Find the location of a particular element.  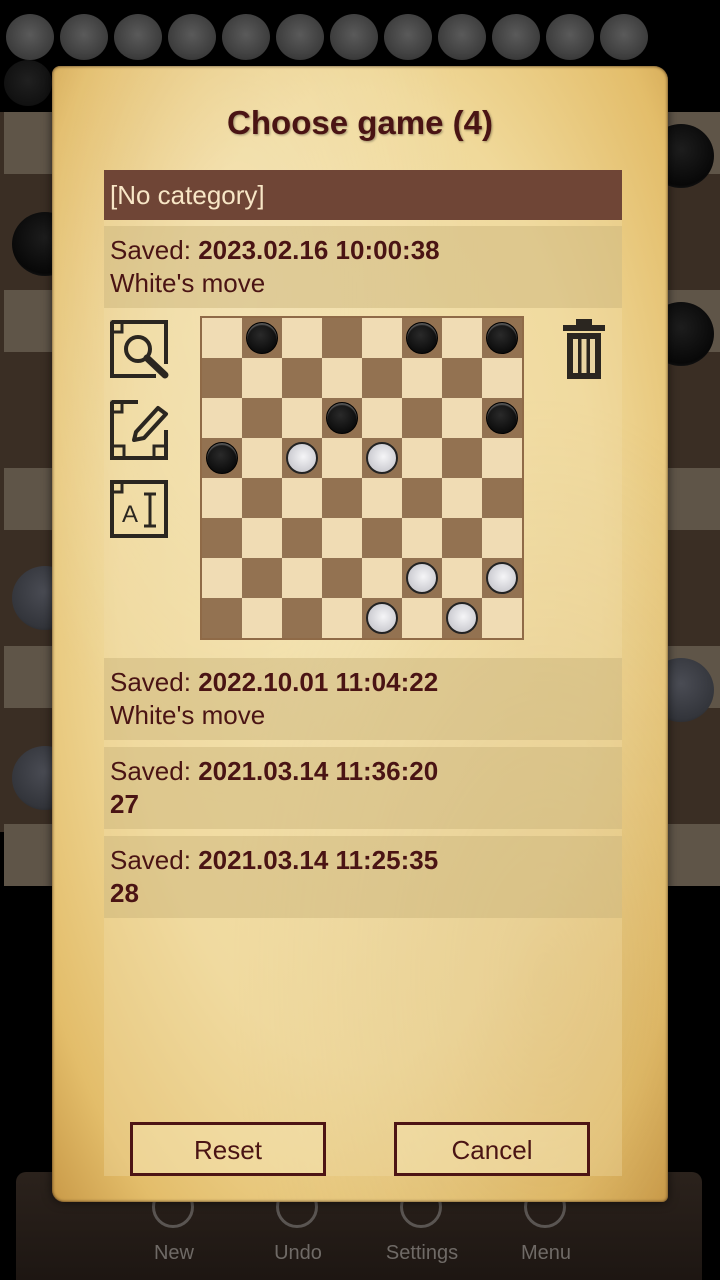

dialog-title: Choose game (4) is located at coordinates (360, 122).